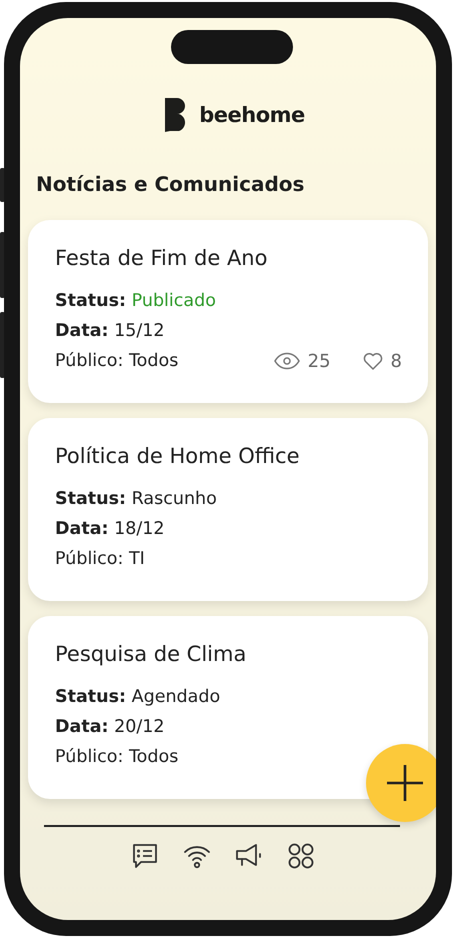 The height and width of the screenshot is (938, 456). What do you see at coordinates (319, 361) in the screenshot?
I see `view-count: 25` at bounding box center [319, 361].